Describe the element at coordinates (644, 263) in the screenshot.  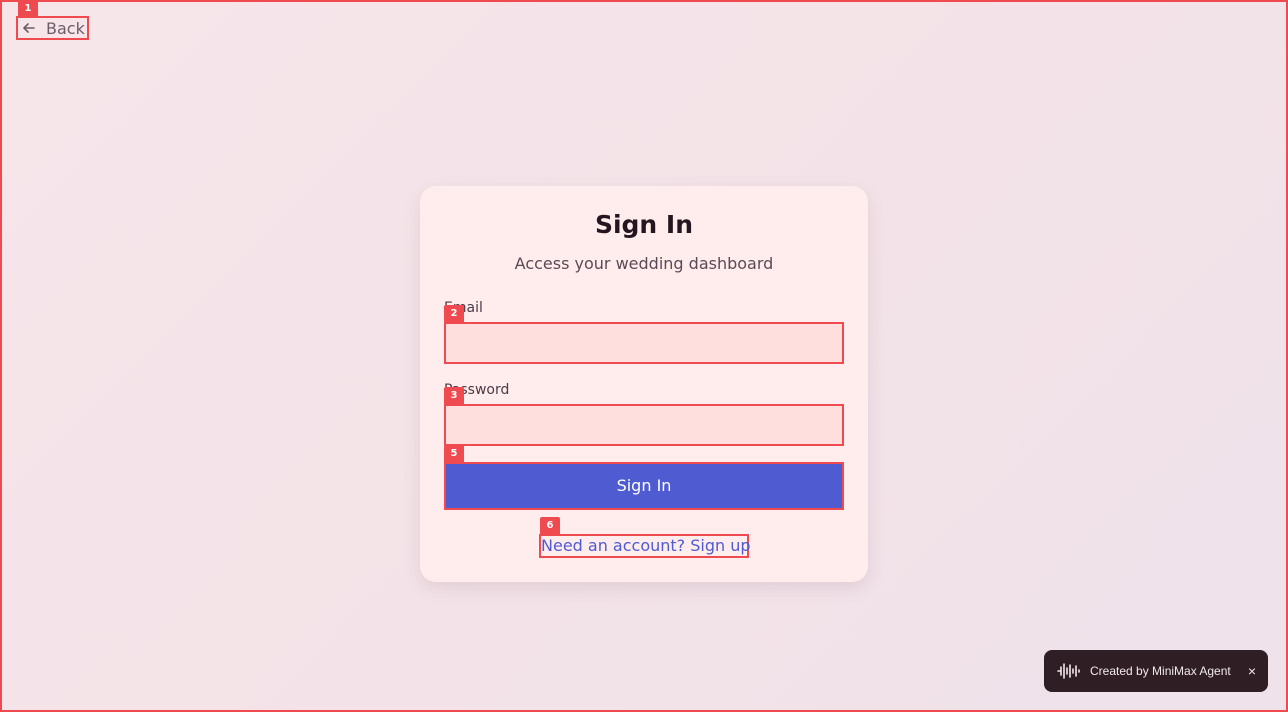
I see `page-subtitle: Access your wedding dashboard` at that location.